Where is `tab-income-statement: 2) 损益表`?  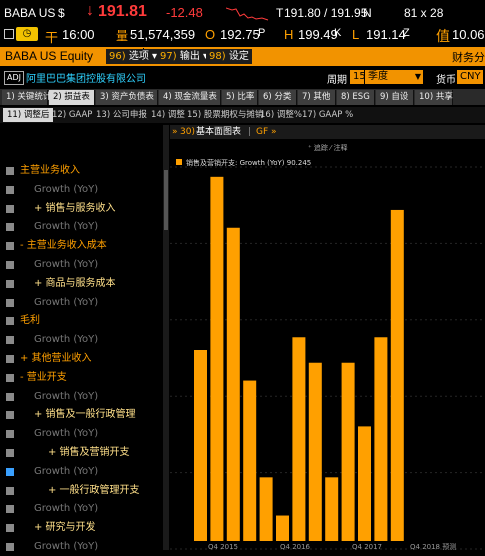 tab-income-statement: 2) 损益表 is located at coordinates (72, 97).